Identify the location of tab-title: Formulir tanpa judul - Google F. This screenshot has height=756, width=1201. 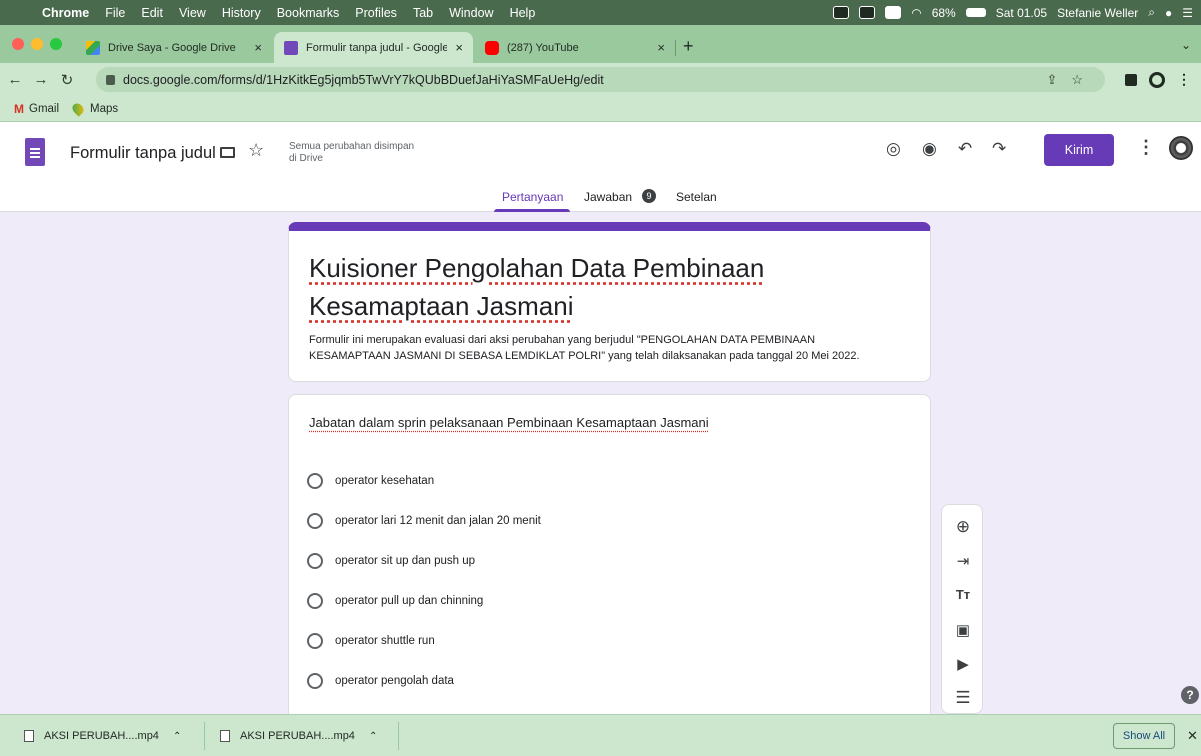
(377, 47).